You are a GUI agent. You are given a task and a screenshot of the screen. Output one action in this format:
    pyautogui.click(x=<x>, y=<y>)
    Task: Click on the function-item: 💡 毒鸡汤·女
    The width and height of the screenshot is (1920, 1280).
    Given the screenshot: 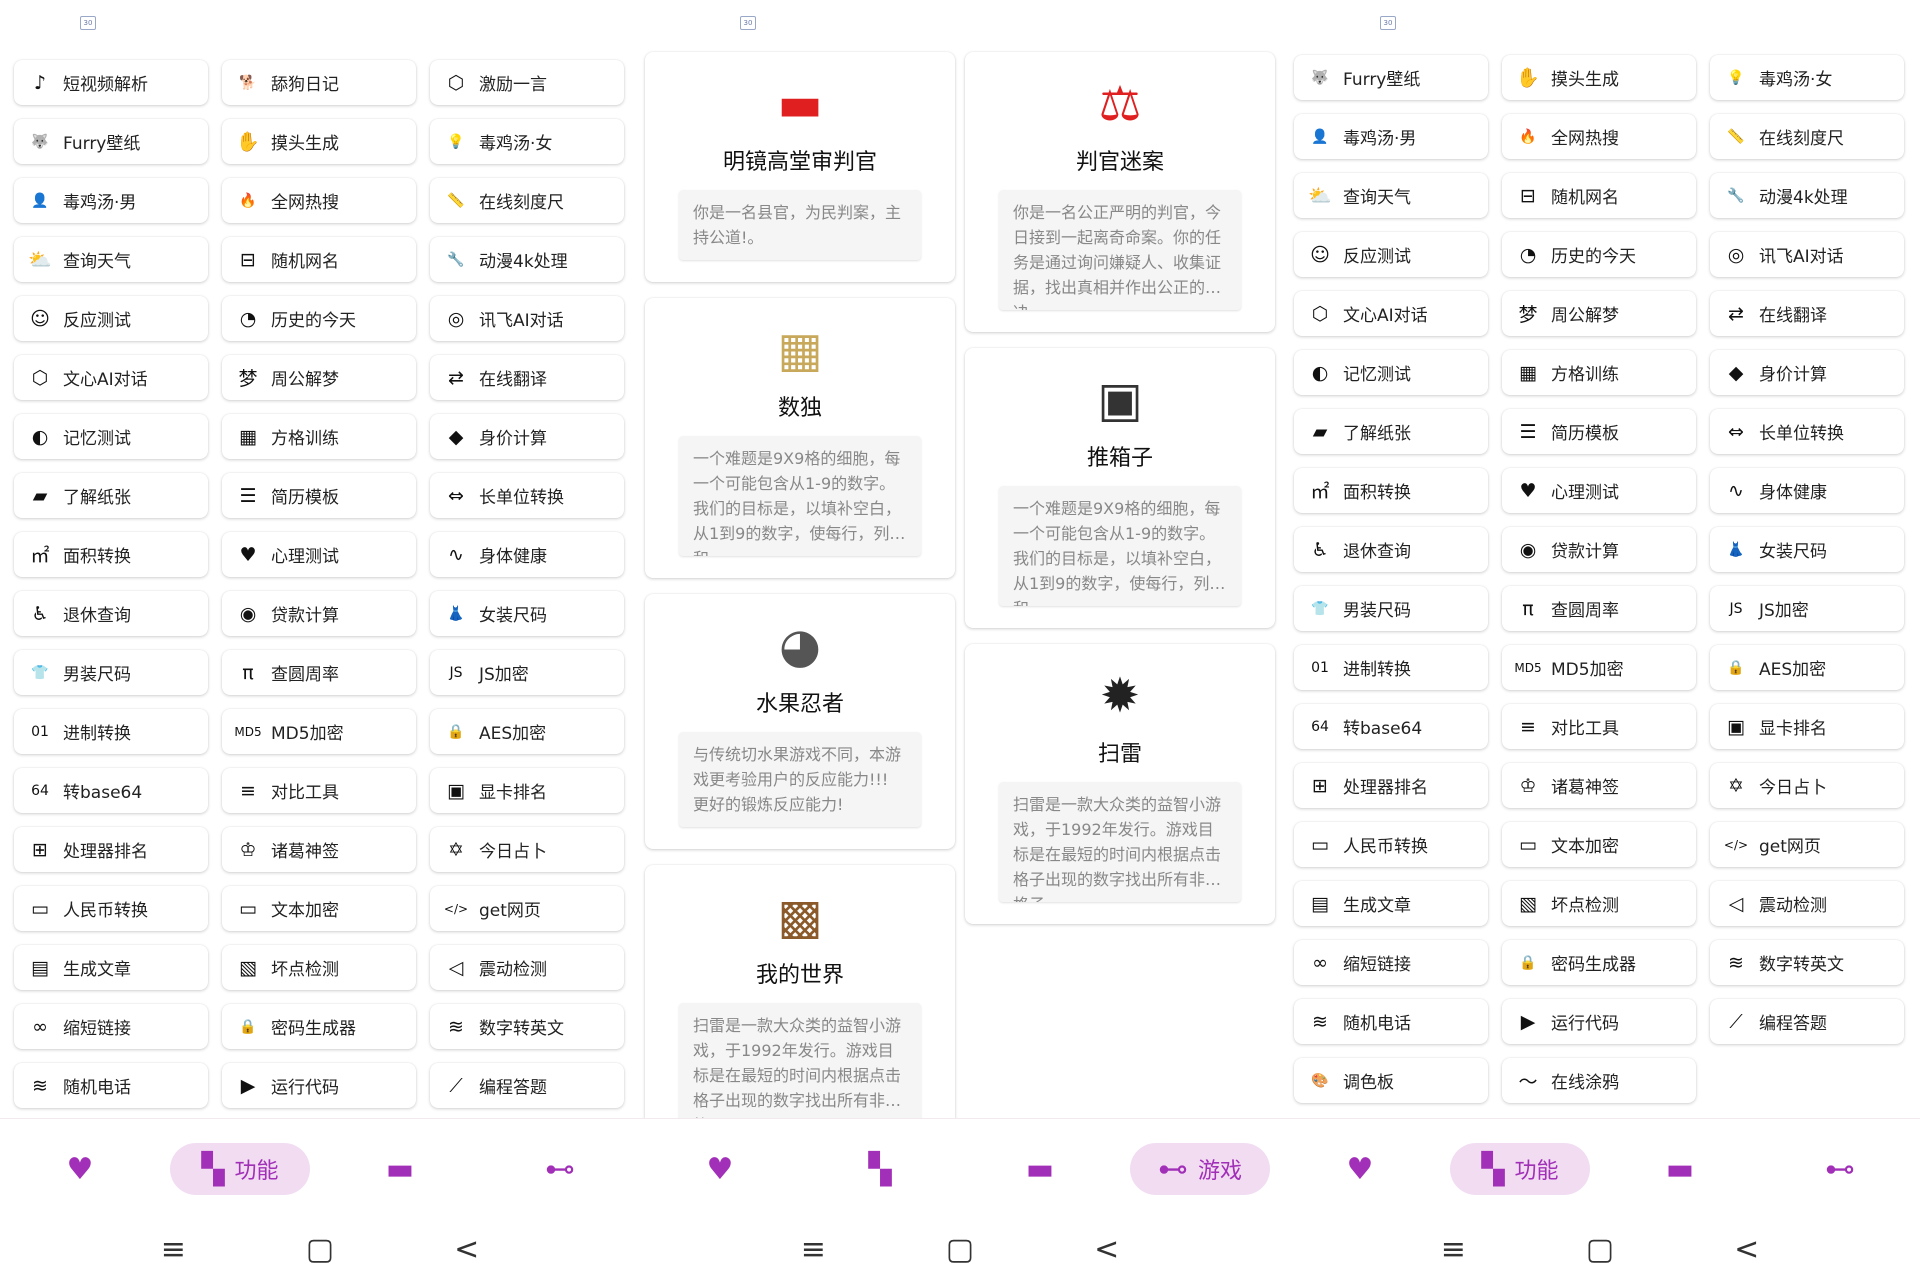 What is the action you would take?
    pyautogui.click(x=1807, y=77)
    